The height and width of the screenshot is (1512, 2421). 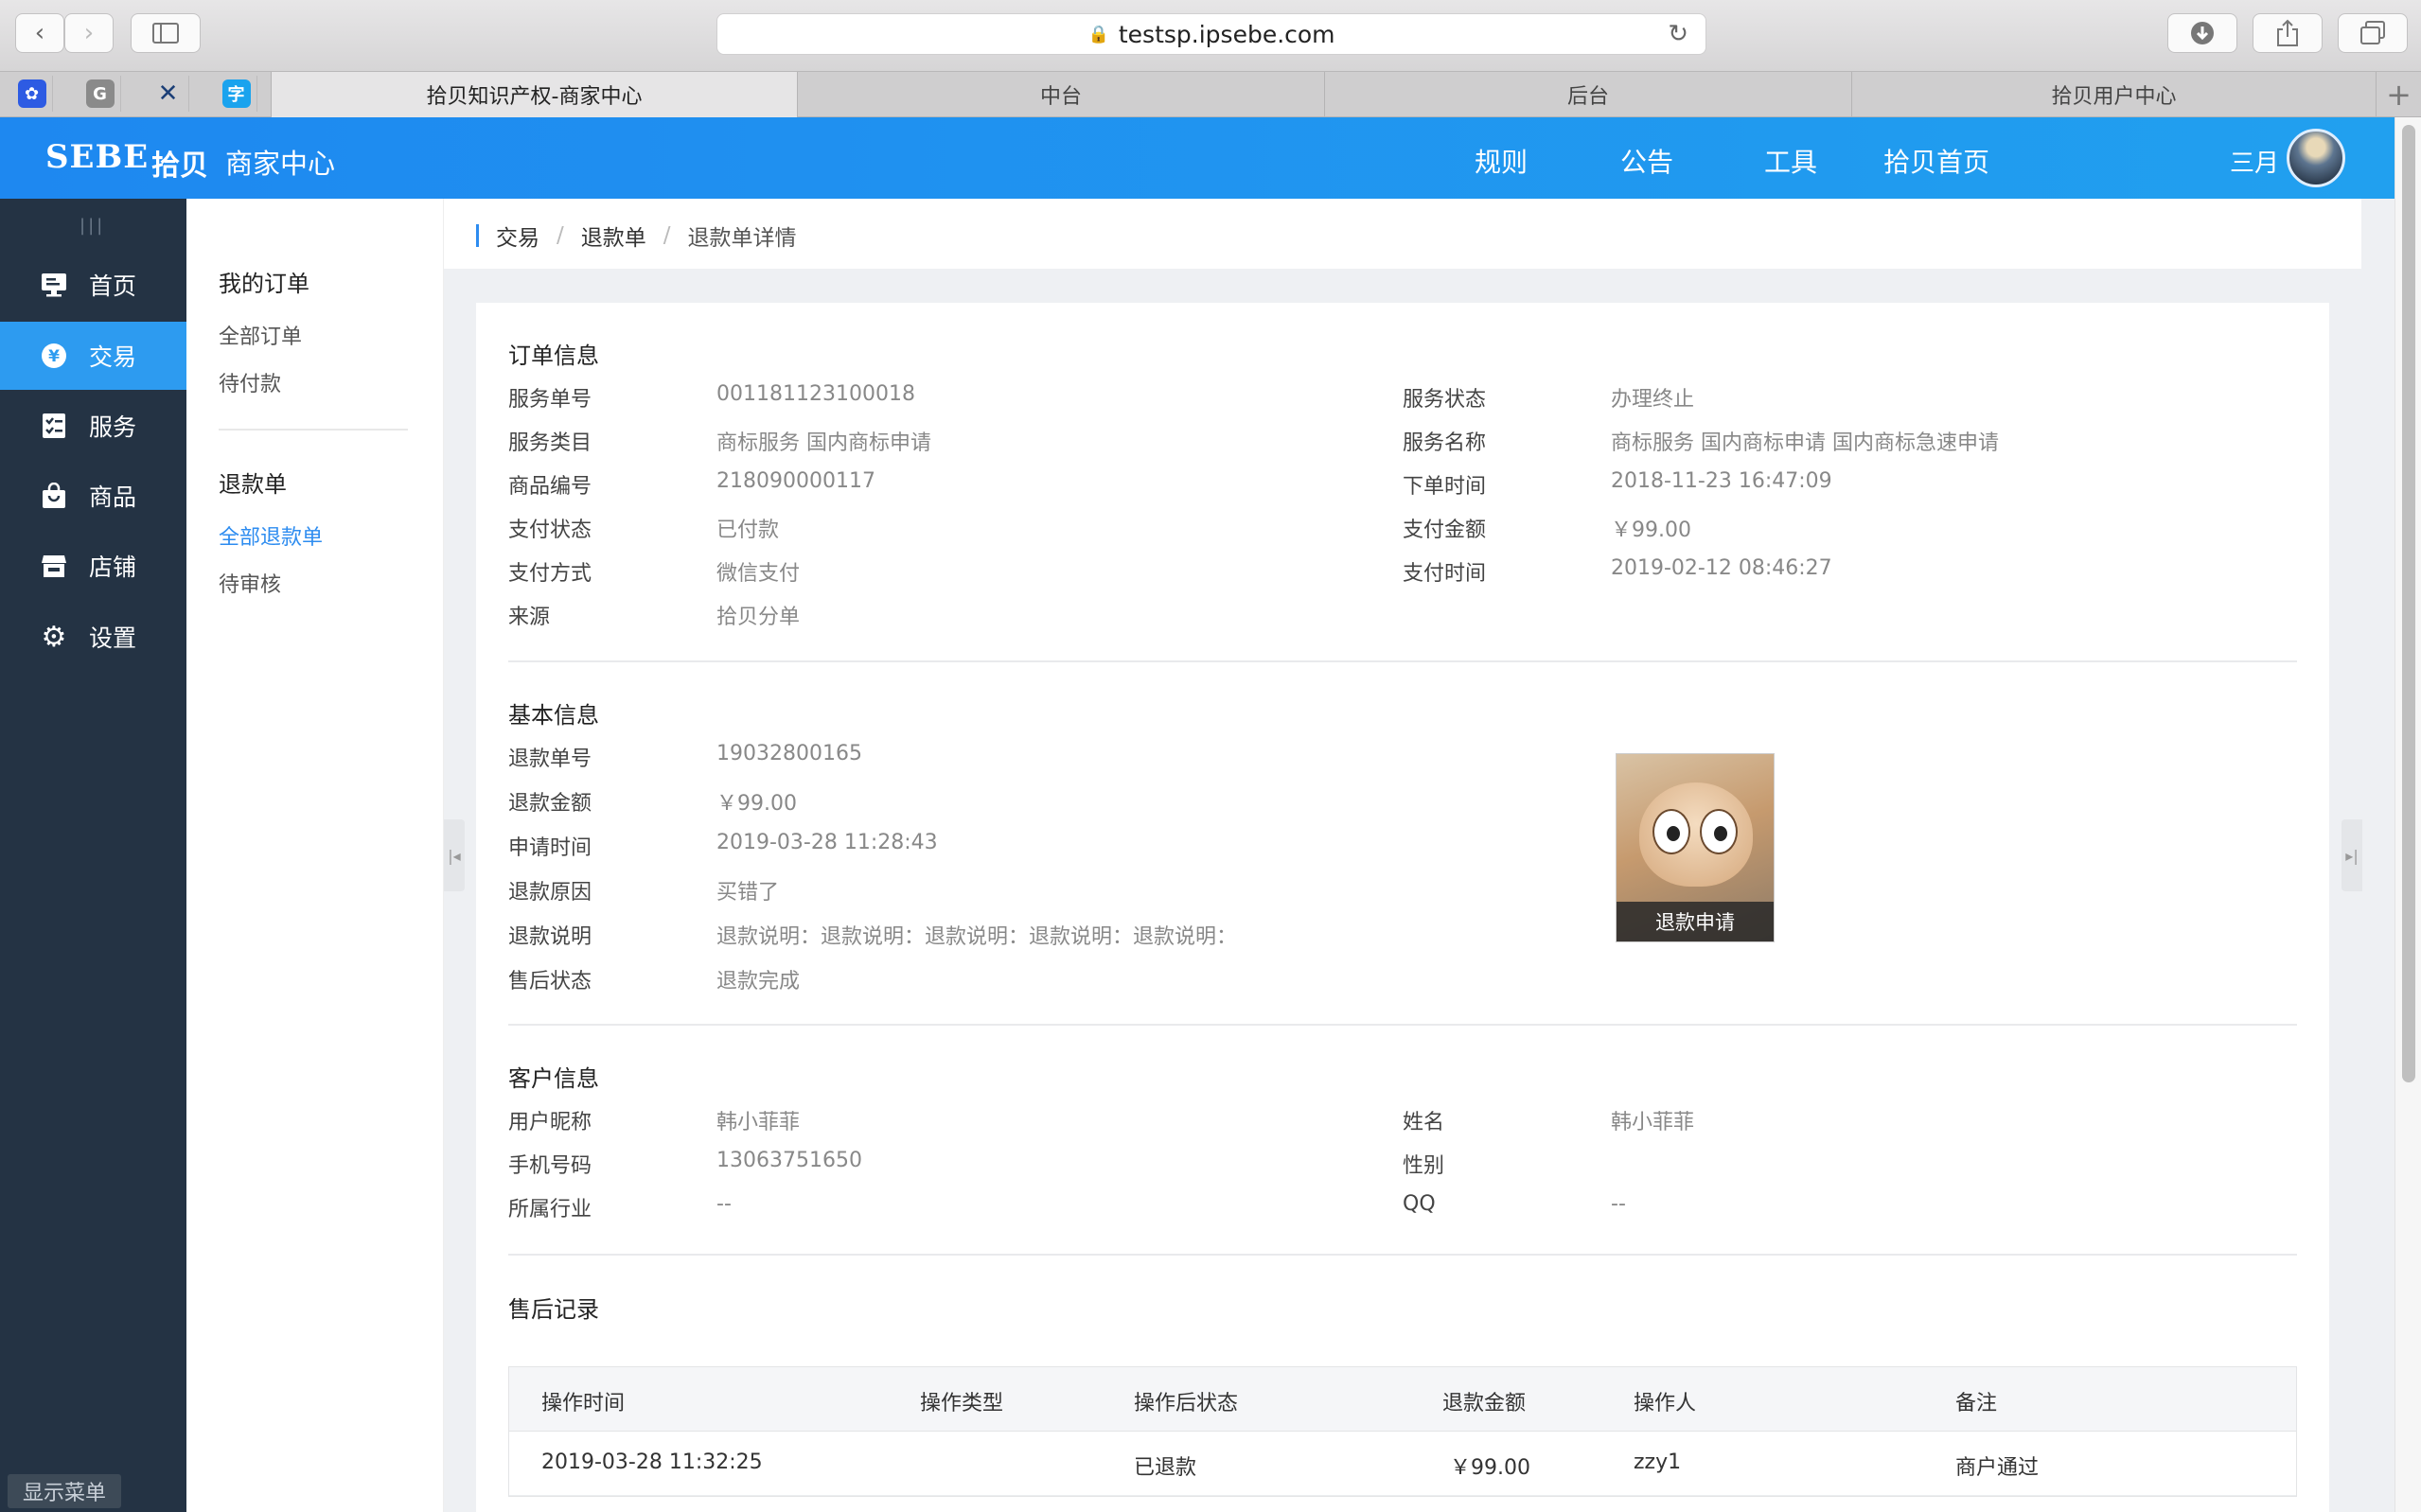 I want to click on yen-icon: ¥, so click(x=54, y=356).